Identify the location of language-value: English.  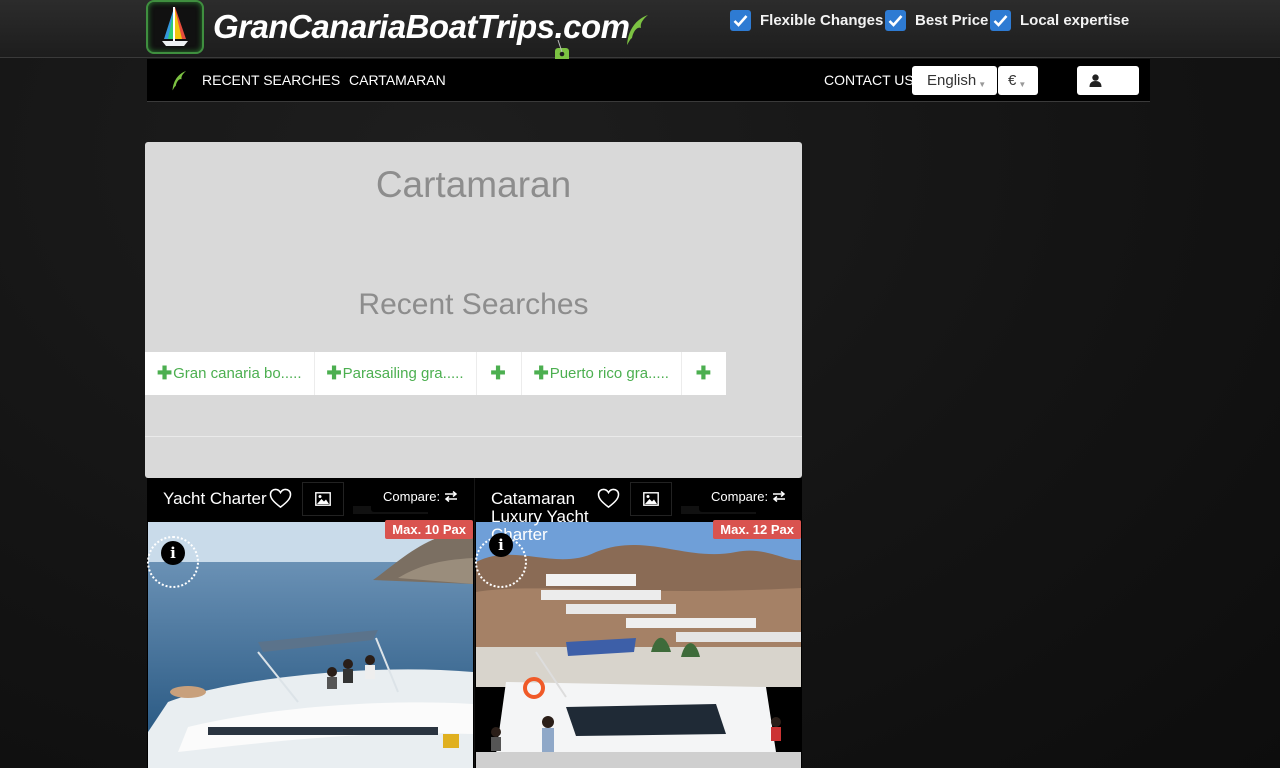
(952, 80).